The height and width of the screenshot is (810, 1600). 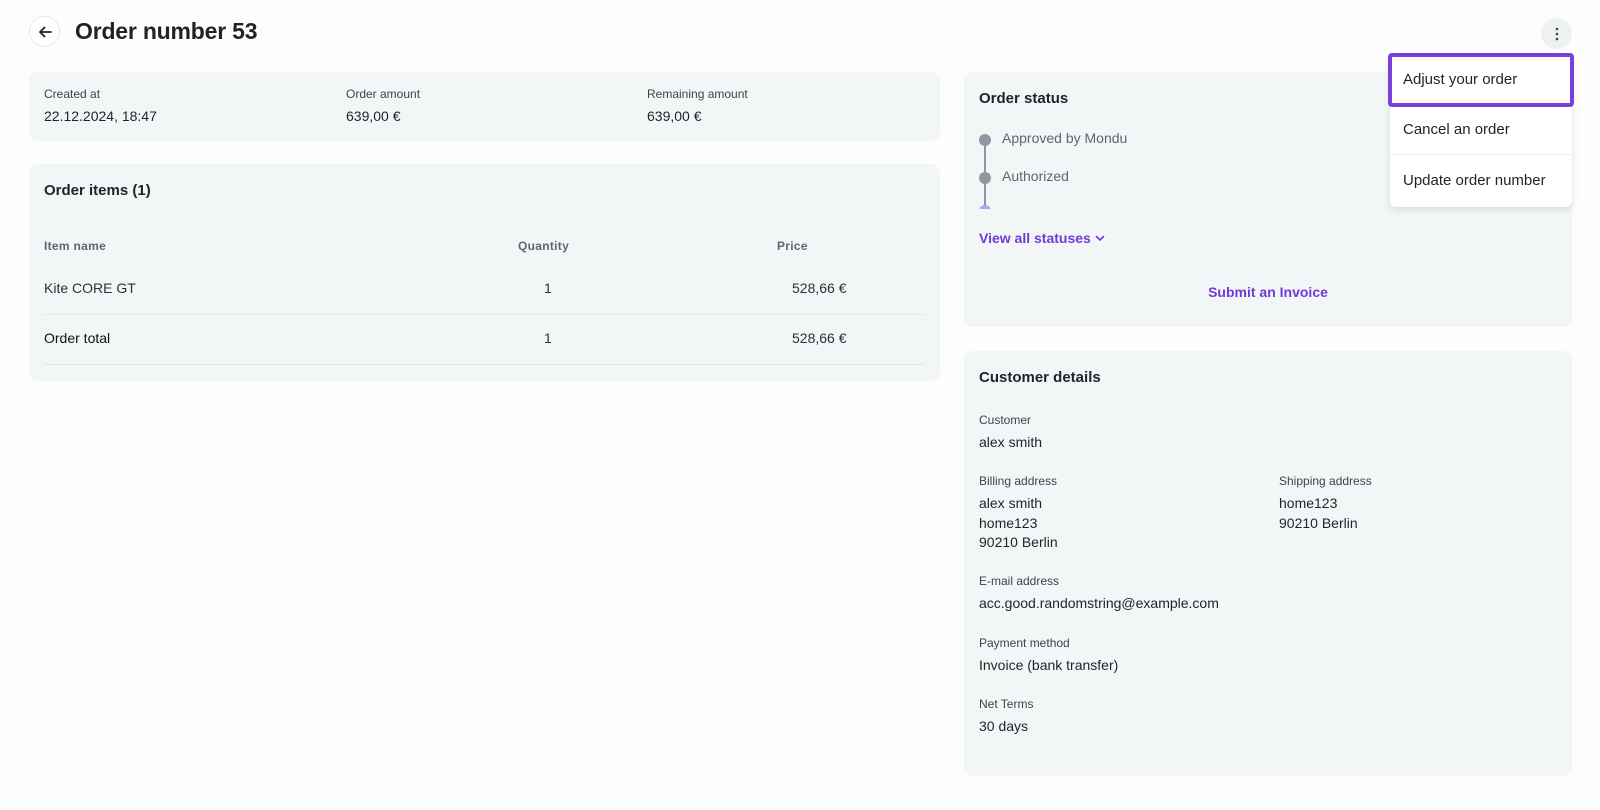 What do you see at coordinates (544, 246) in the screenshot?
I see `column-header-quantity: Quantity` at bounding box center [544, 246].